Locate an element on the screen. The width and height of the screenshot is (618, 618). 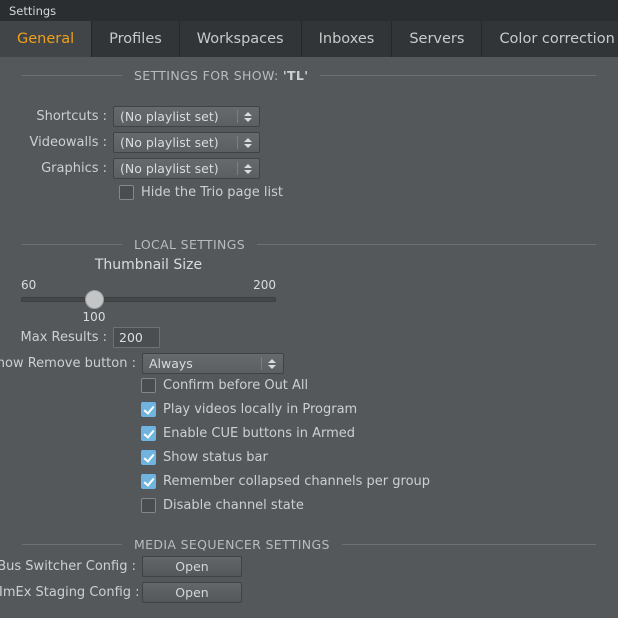
thumbnail-size-title: Thumbnail Size is located at coordinates (148, 265).